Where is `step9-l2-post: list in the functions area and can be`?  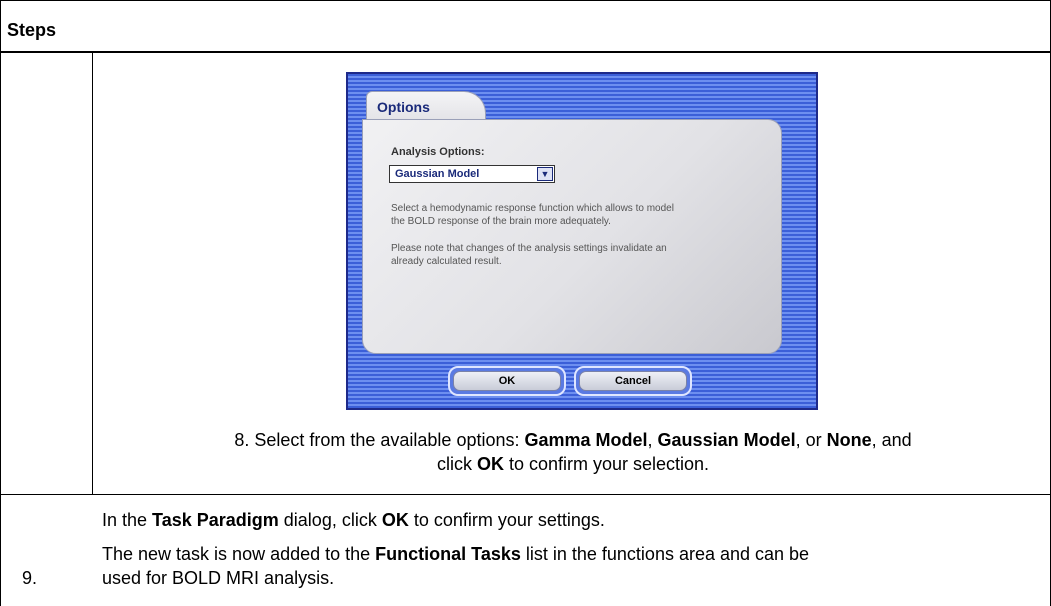 step9-l2-post: list in the functions area and can be is located at coordinates (665, 554).